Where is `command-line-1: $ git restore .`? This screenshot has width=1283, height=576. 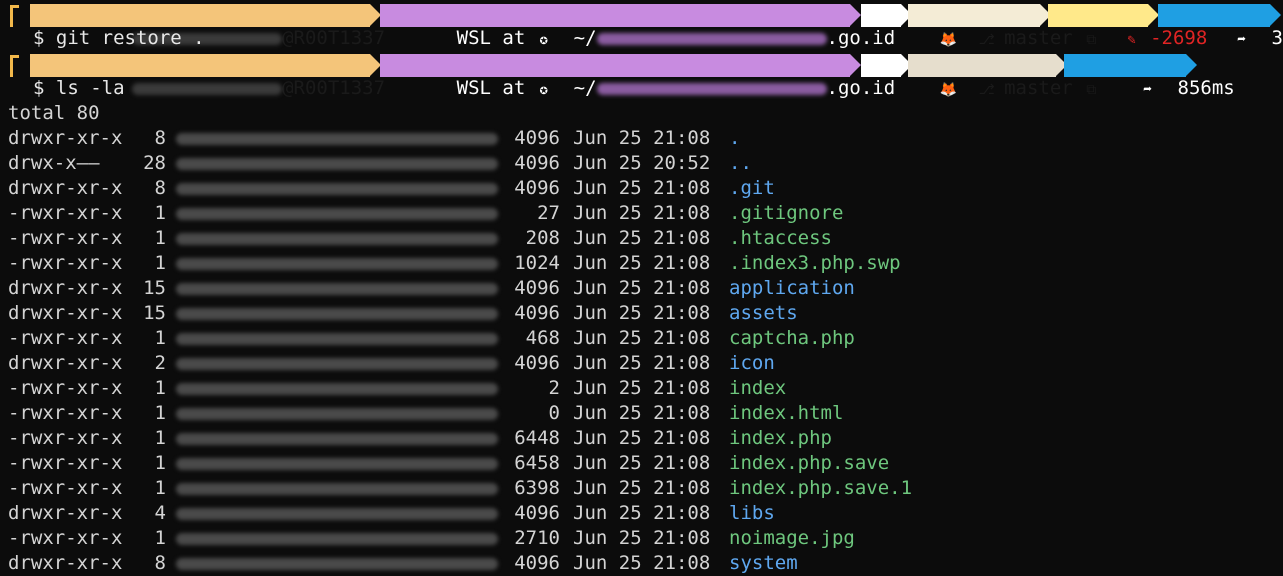 command-line-1: $ git restore . is located at coordinates (119, 38).